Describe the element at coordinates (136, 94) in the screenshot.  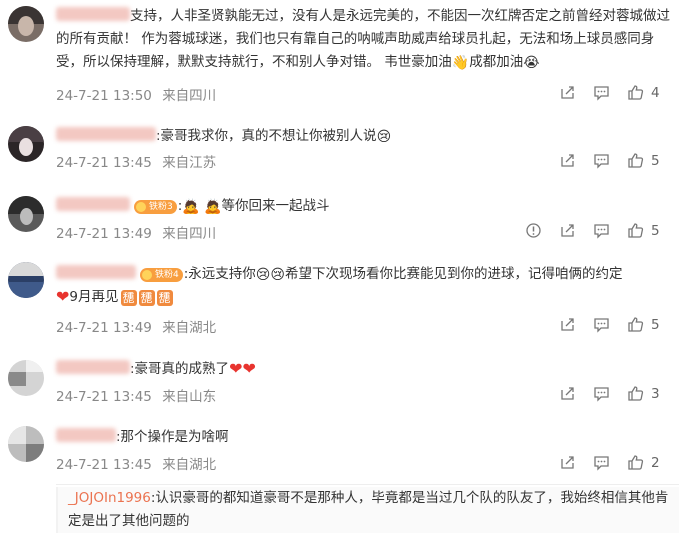
I see `comment-meta: 24-7-21 13:50 来自四川` at that location.